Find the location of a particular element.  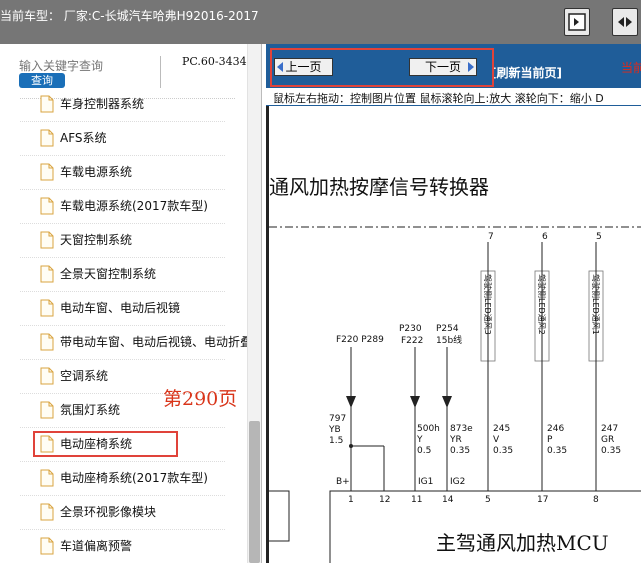

wire-color: V is located at coordinates (496, 440).